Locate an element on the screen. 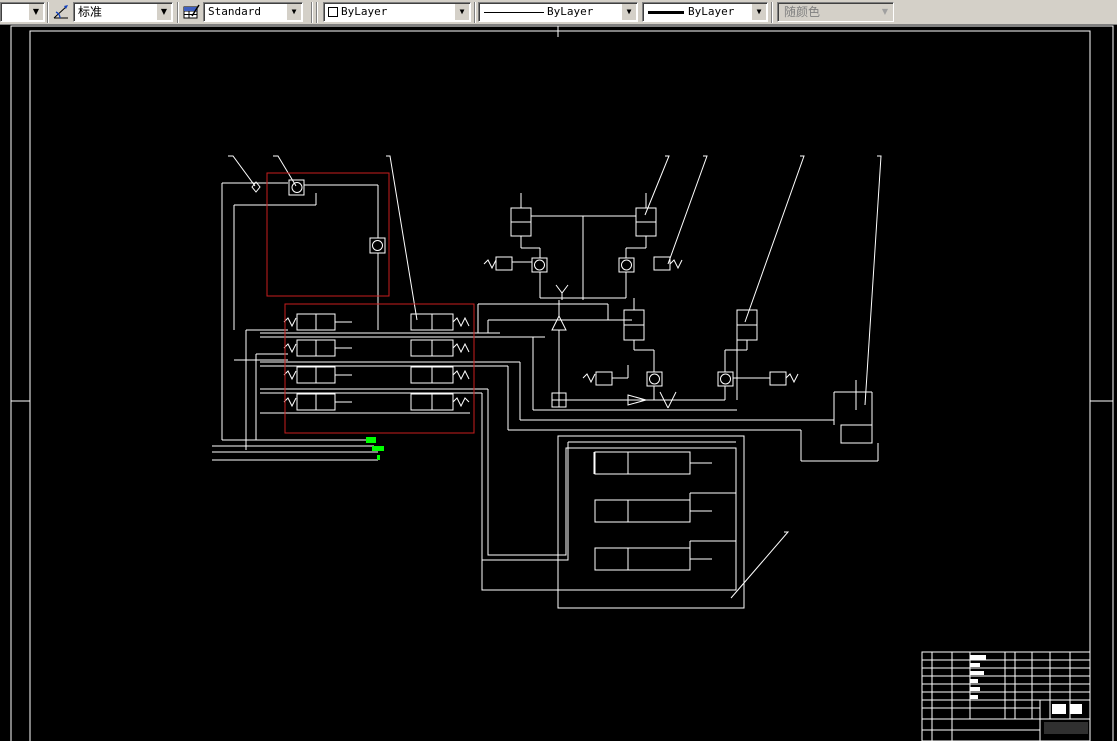  color-control-combo: ByLayer ▼ is located at coordinates (397, 12).